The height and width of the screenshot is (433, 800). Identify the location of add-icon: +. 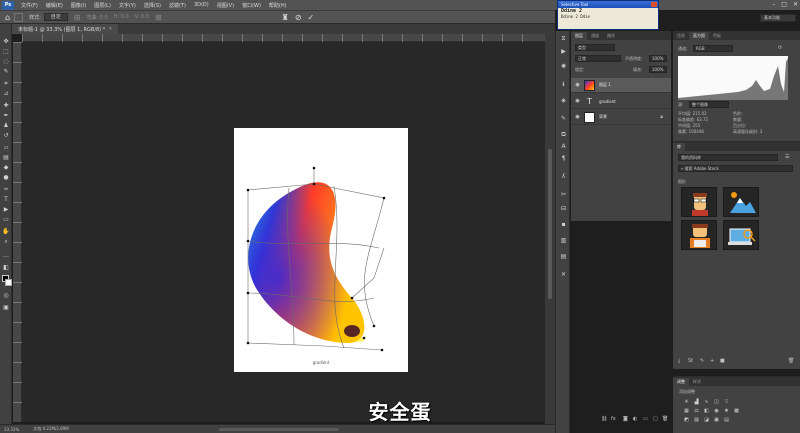
(712, 361).